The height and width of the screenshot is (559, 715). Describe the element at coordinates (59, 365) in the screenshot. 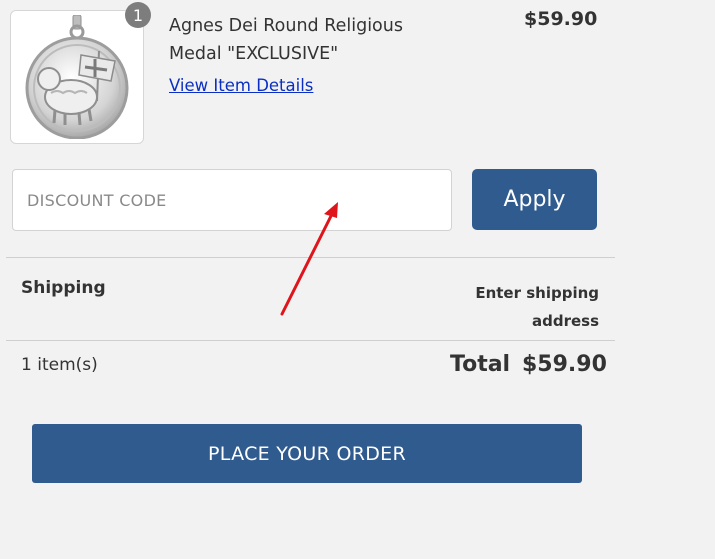

I see `items-count: 1 item(s)` at that location.